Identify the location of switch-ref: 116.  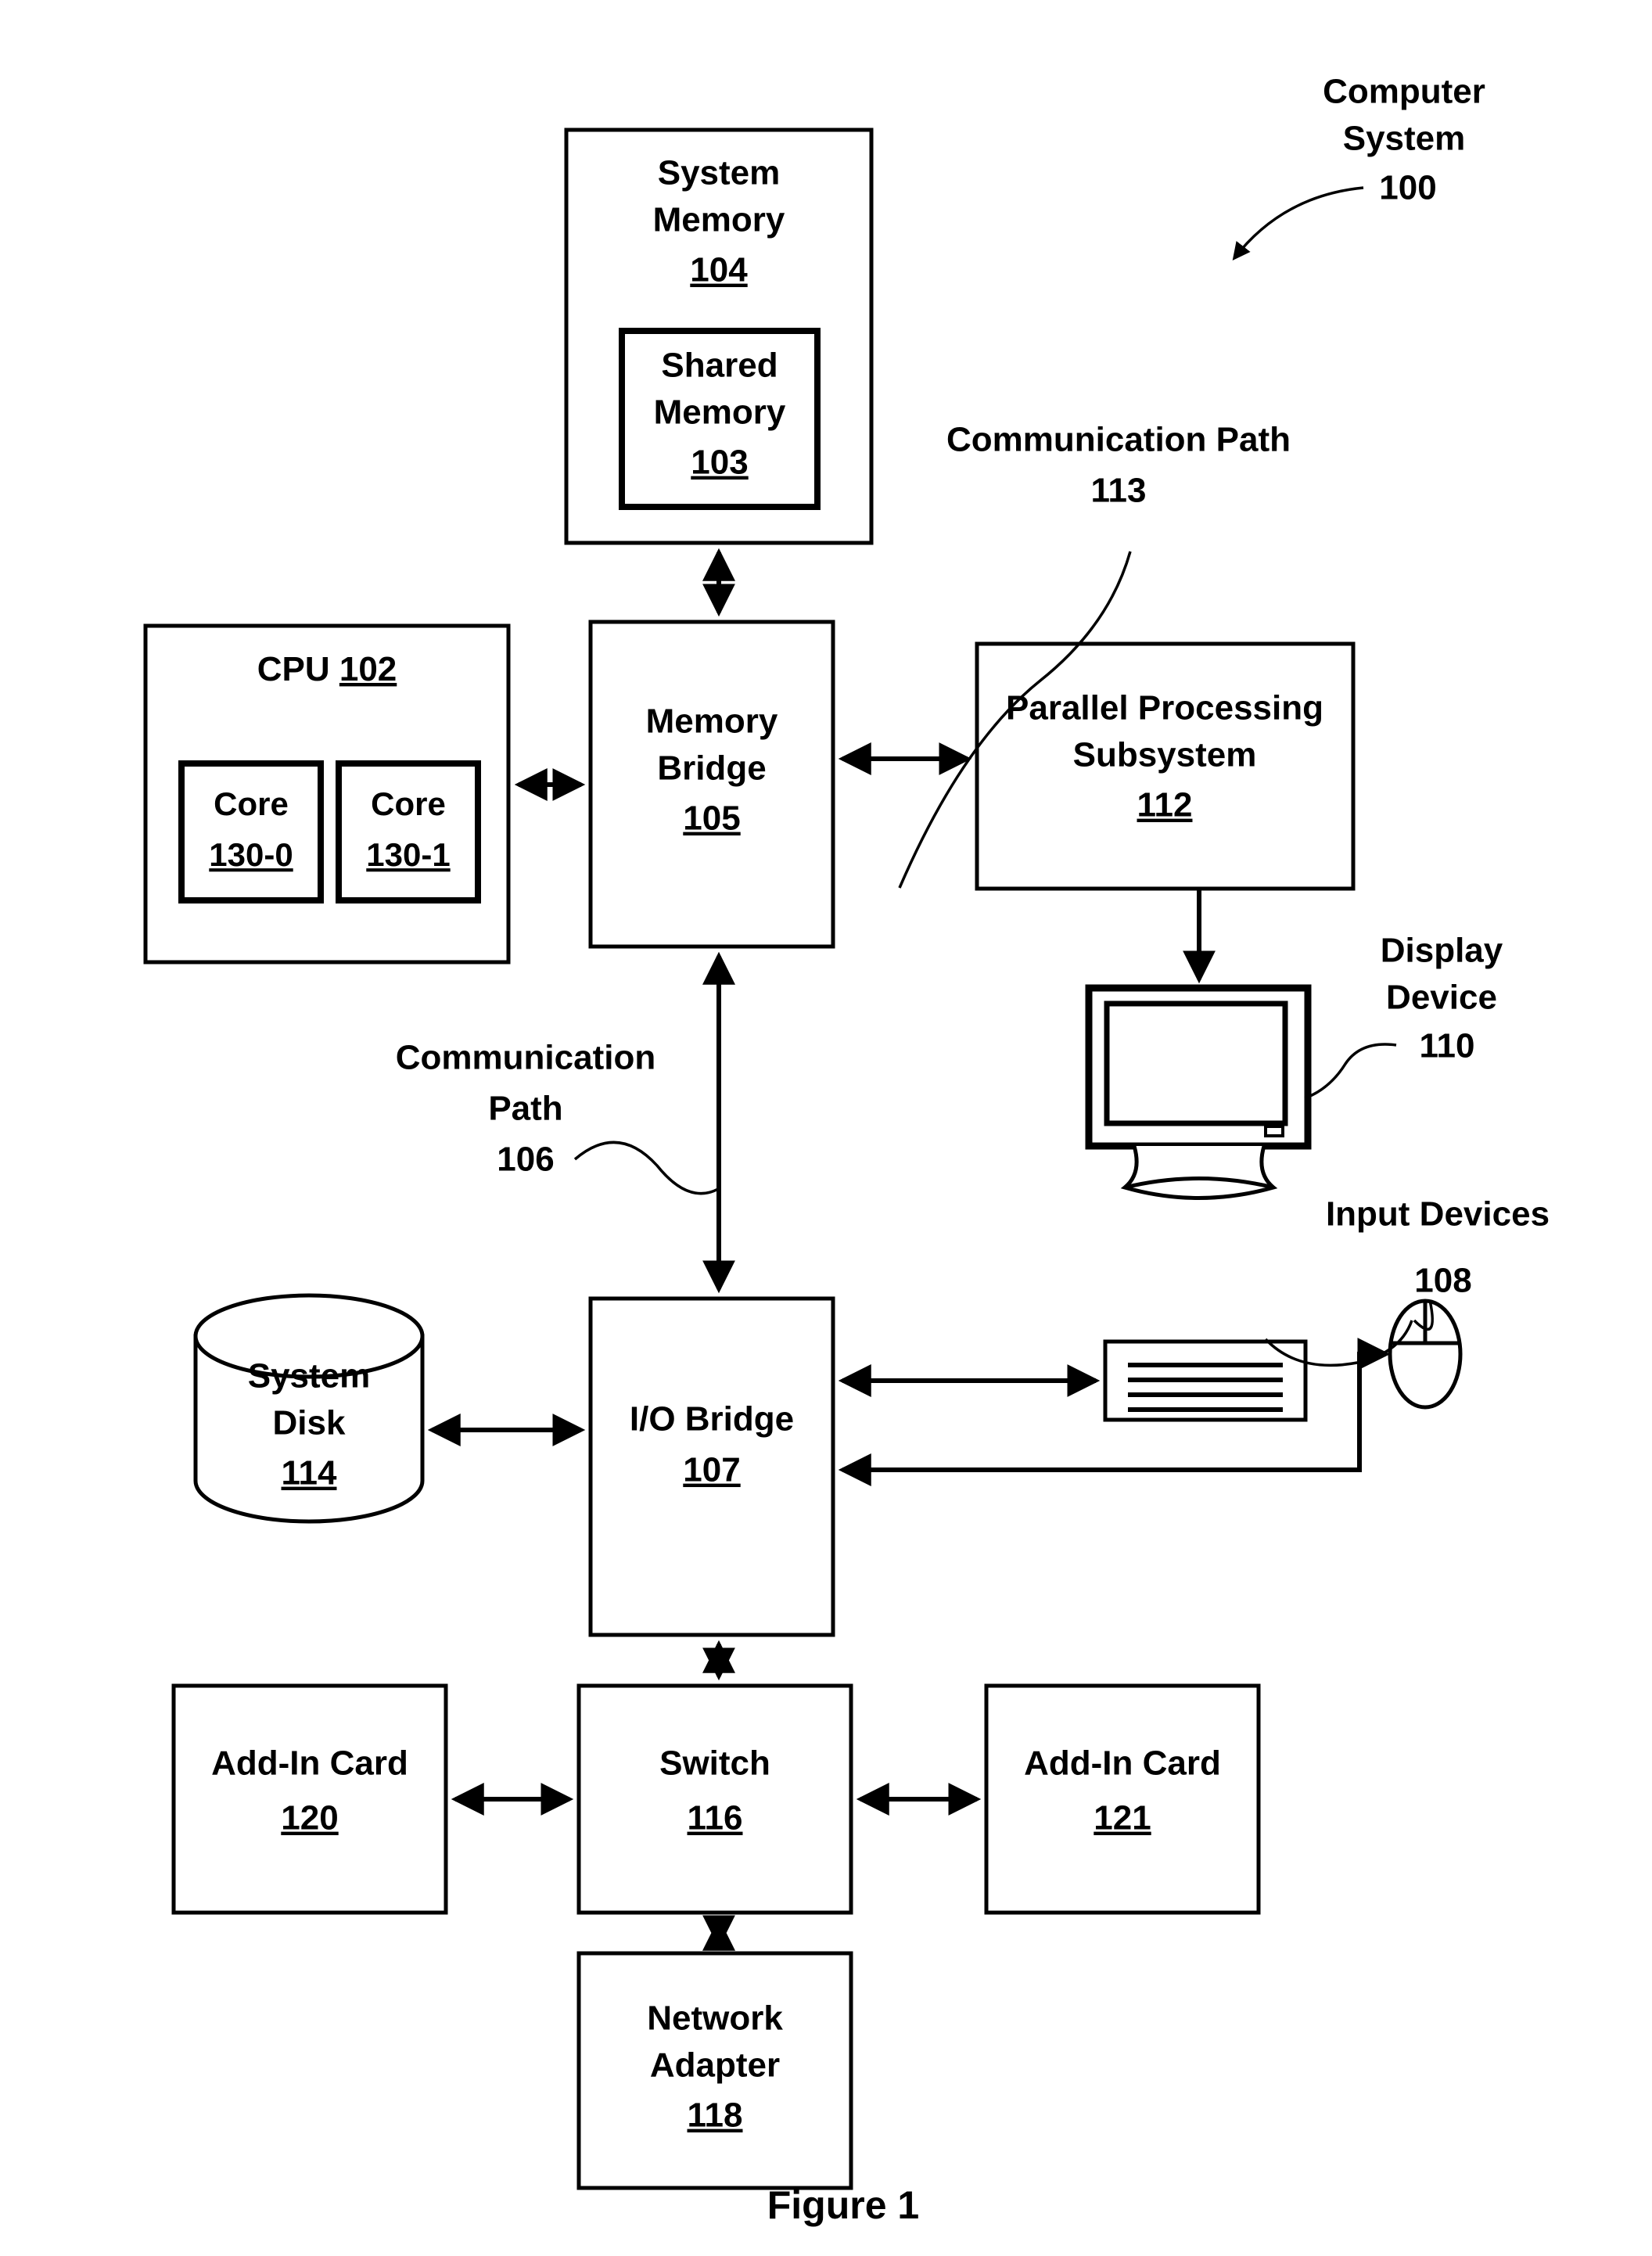
(715, 1818).